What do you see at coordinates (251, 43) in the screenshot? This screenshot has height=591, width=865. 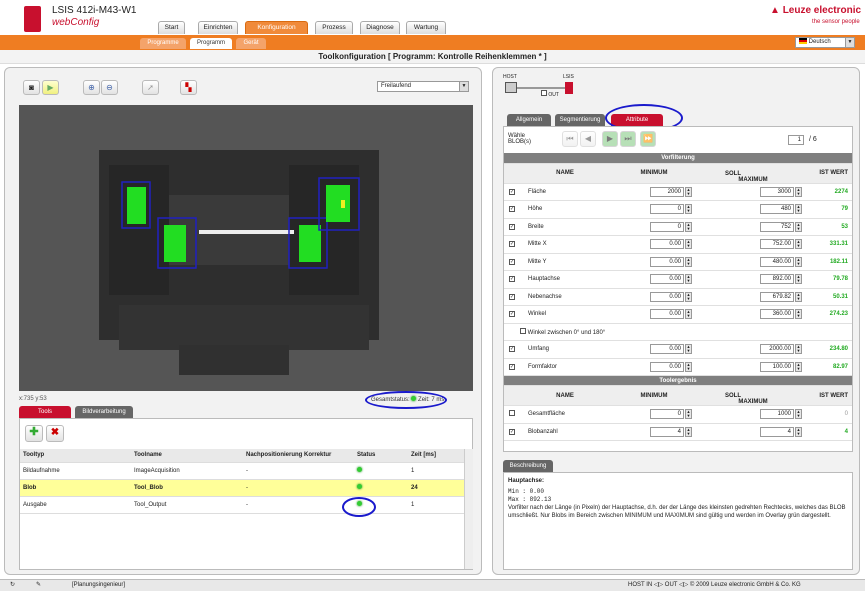 I see `subtab-geraet: Gerät` at bounding box center [251, 43].